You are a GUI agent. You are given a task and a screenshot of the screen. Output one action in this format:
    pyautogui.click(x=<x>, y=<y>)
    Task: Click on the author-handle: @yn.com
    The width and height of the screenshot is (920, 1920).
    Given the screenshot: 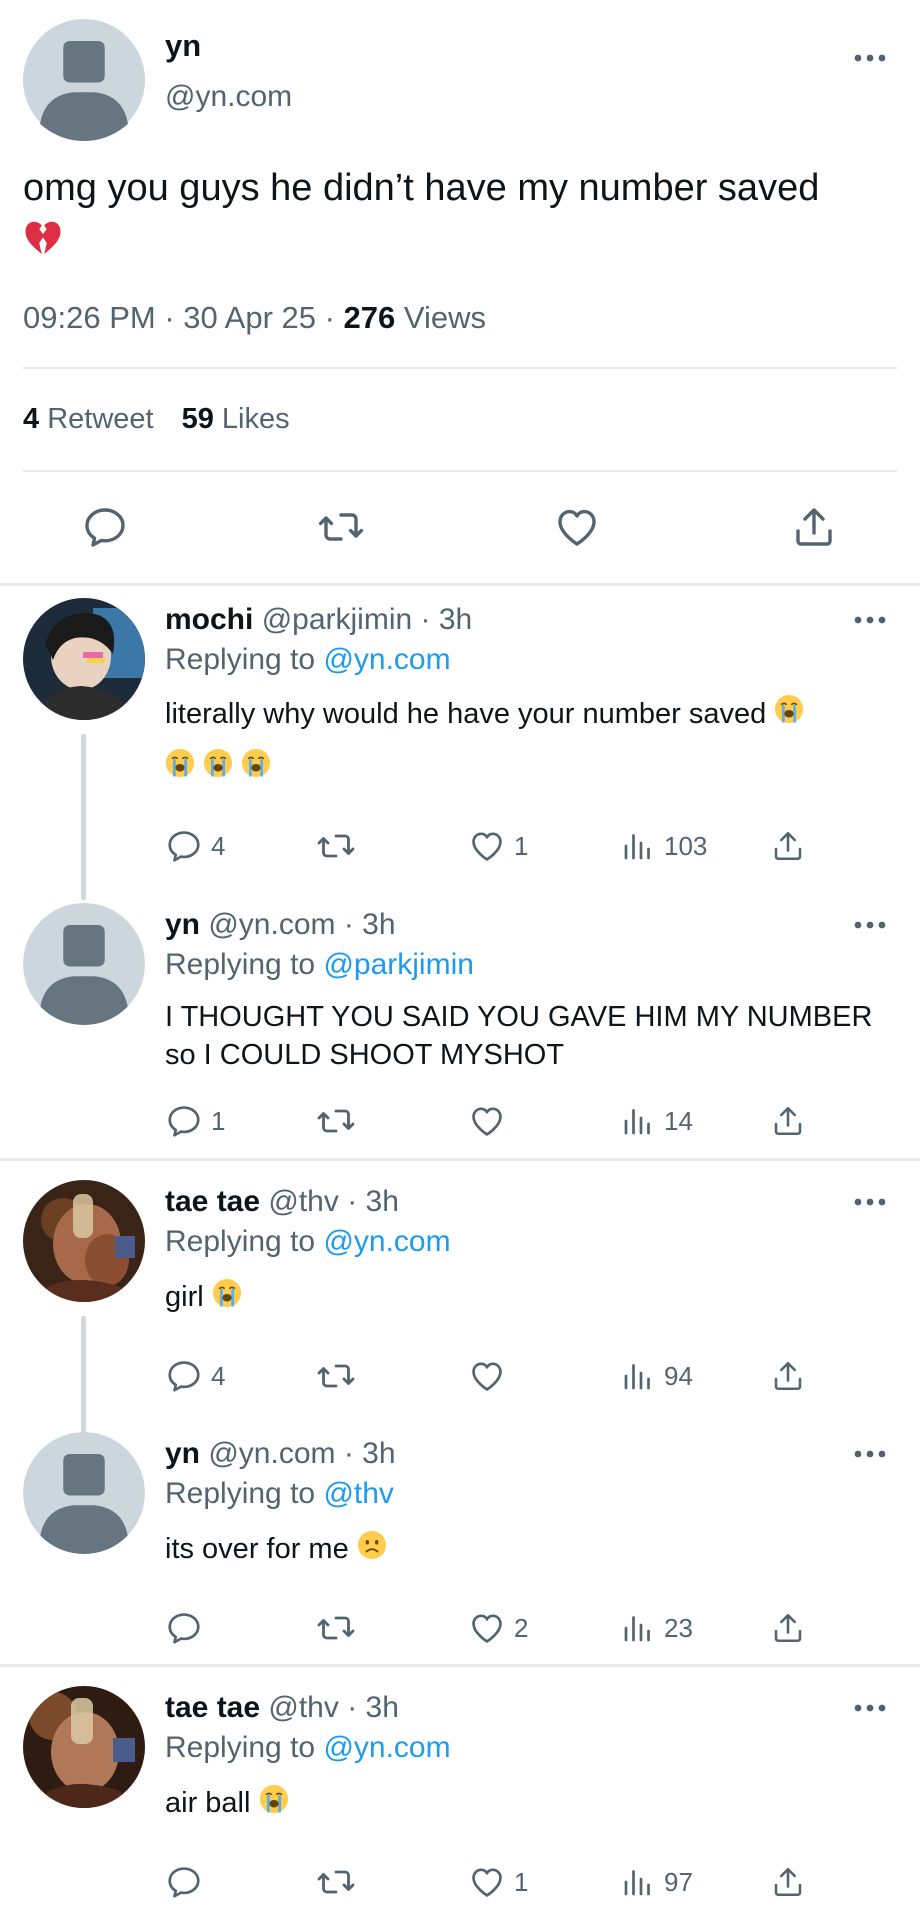 What is the action you would take?
    pyautogui.click(x=228, y=97)
    